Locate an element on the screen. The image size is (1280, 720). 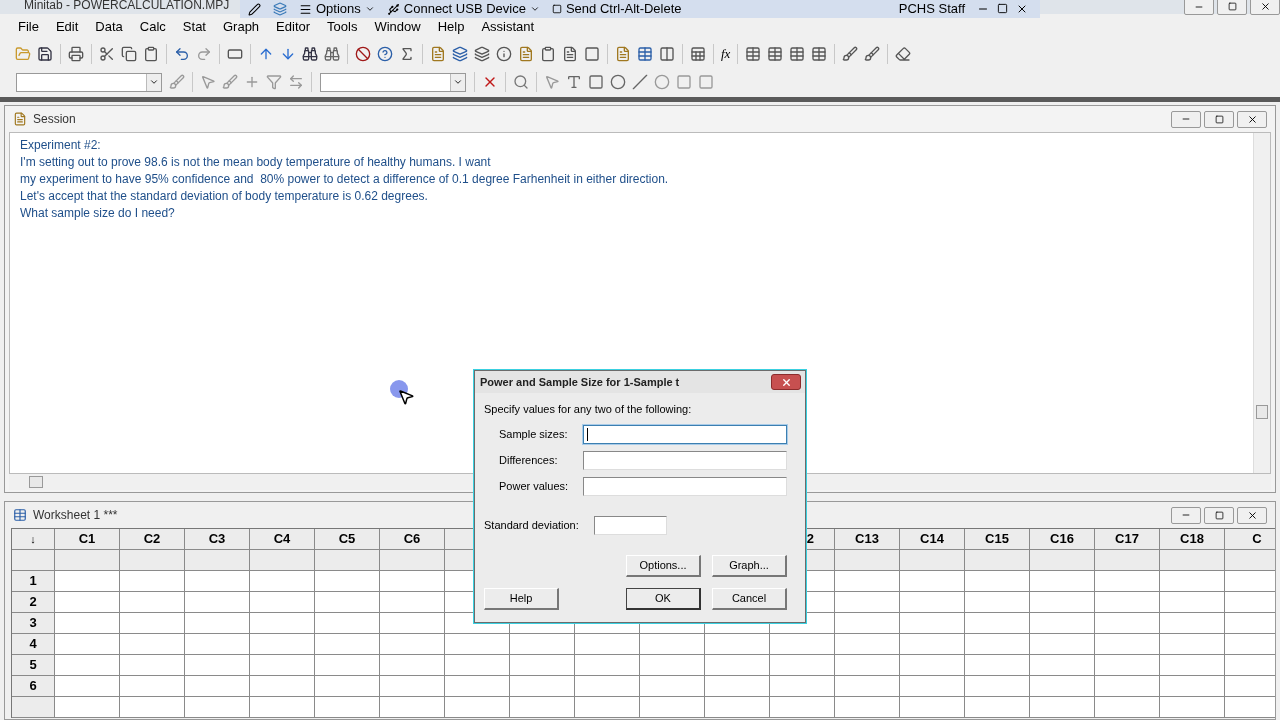
binoculars-icon is located at coordinates (332, 54).